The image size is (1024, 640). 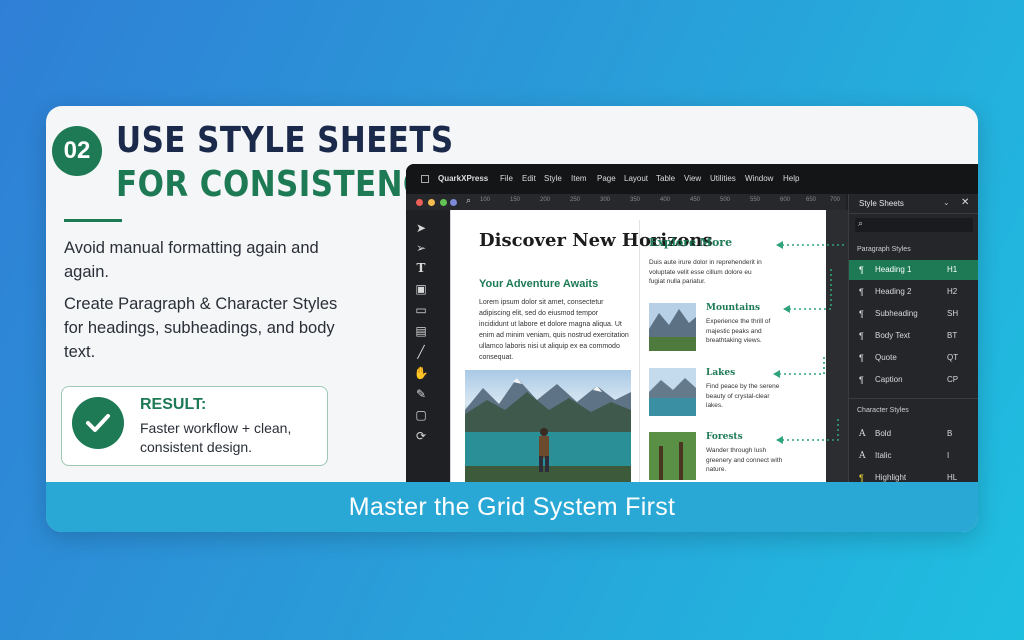 What do you see at coordinates (952, 269) in the screenshot?
I see `style-shortcut: H1` at bounding box center [952, 269].